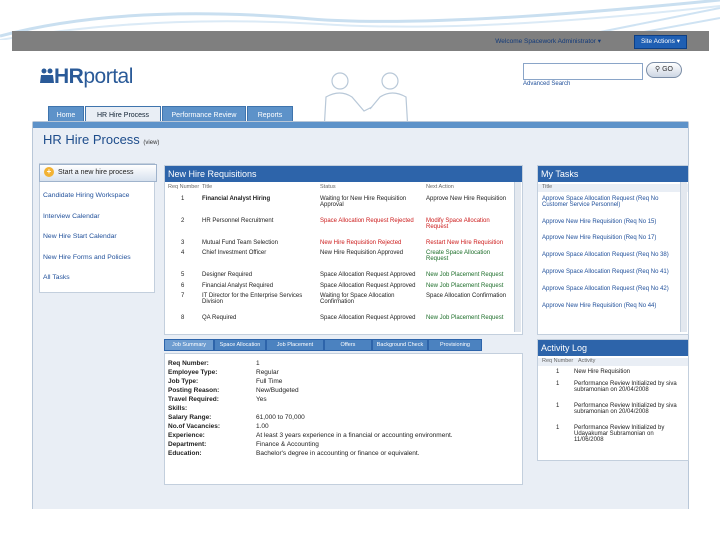  Describe the element at coordinates (240, 345) in the screenshot. I see `tab-space-allocation: Space Allocation` at that location.